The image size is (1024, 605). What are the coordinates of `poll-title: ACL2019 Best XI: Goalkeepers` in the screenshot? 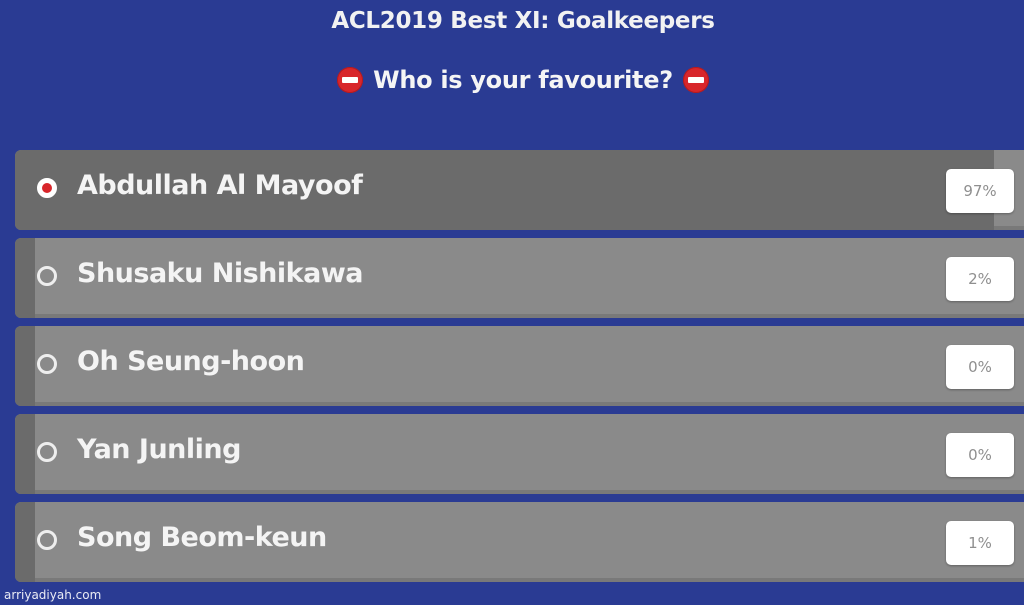 It's located at (523, 21).